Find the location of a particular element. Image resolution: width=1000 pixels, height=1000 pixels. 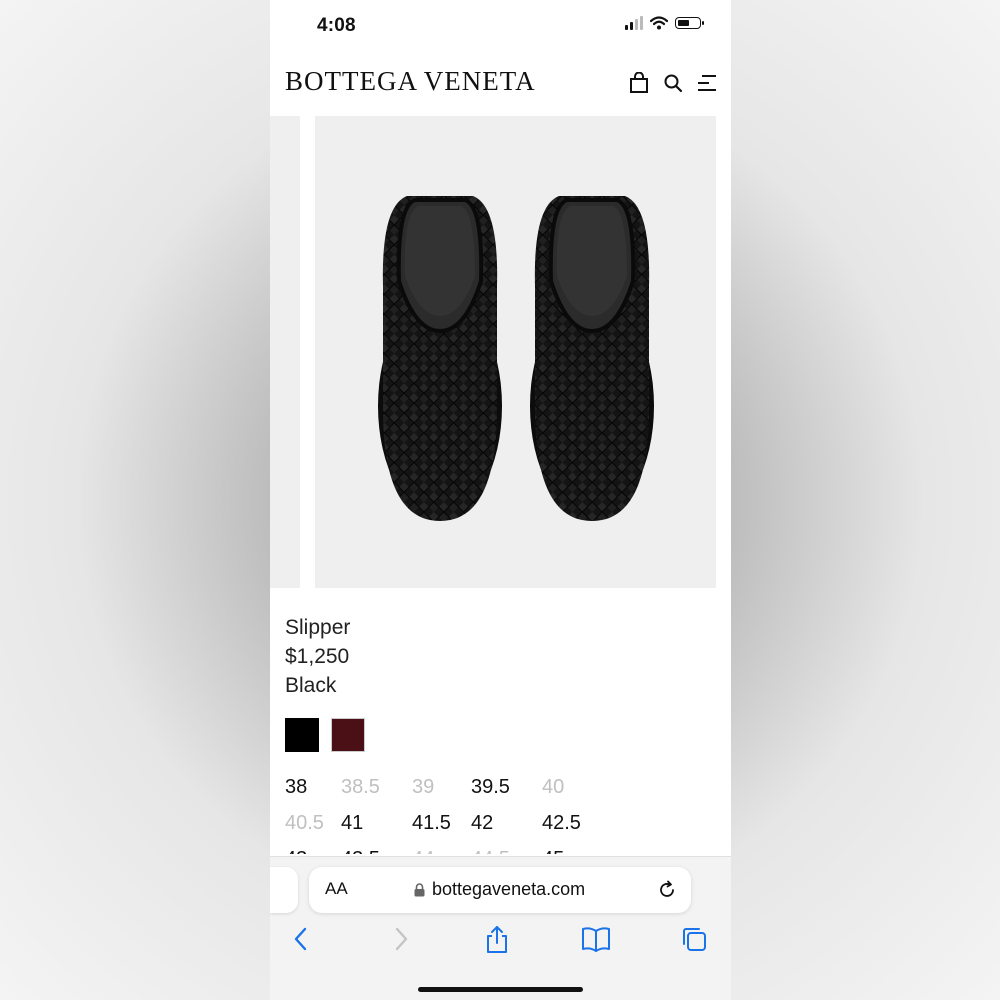

size-option-43: 43 is located at coordinates (296, 851).